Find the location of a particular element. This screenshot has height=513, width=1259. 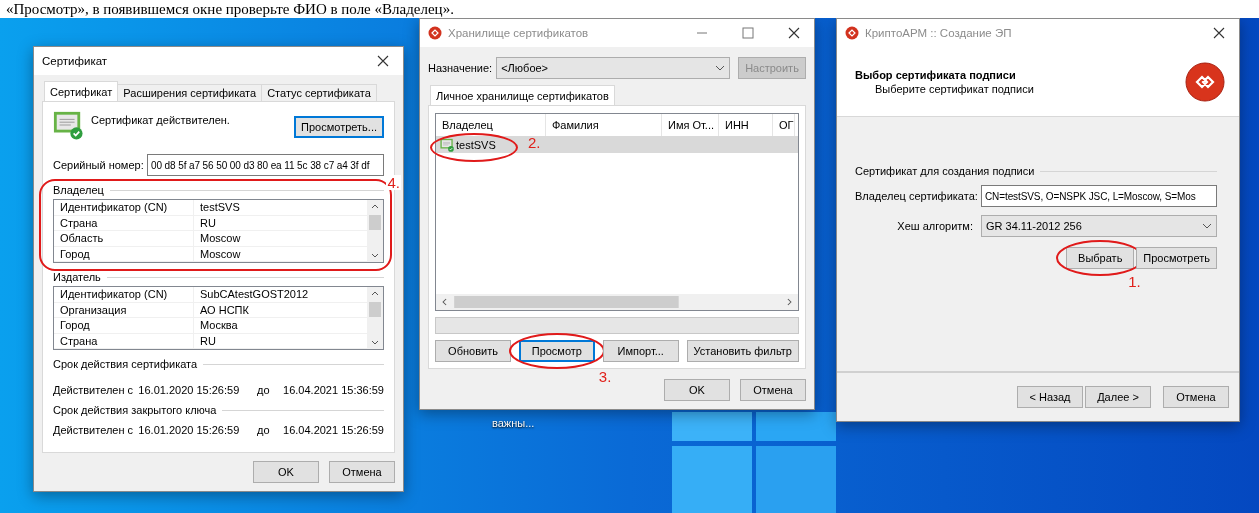

select-button: Просмотреть is located at coordinates (1176, 258).